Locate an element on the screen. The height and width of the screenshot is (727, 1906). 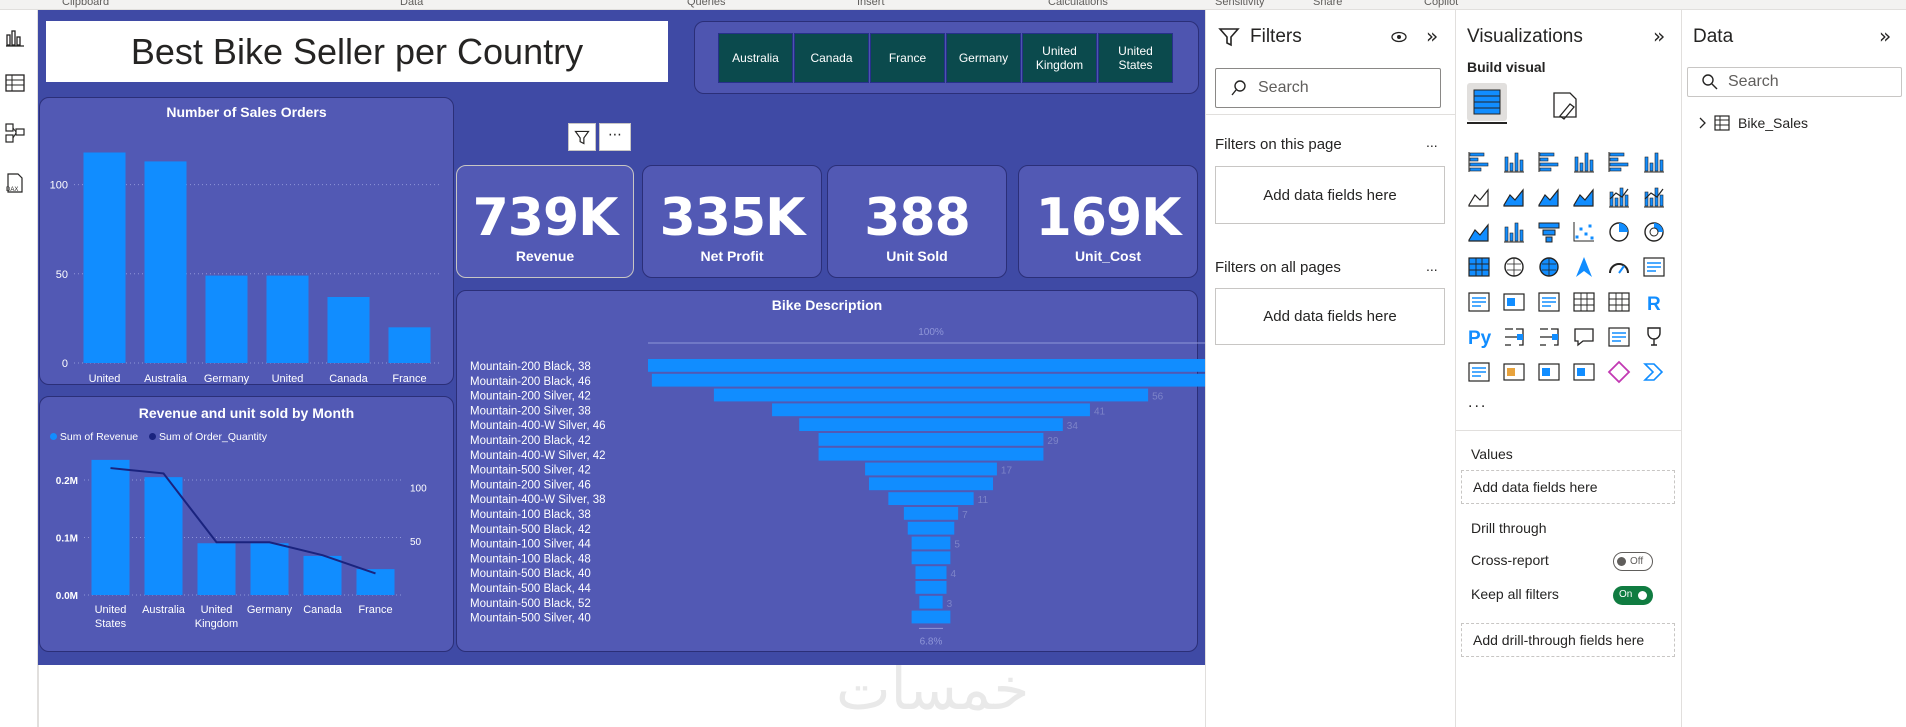
slicer-item-france: France is located at coordinates (907, 58).